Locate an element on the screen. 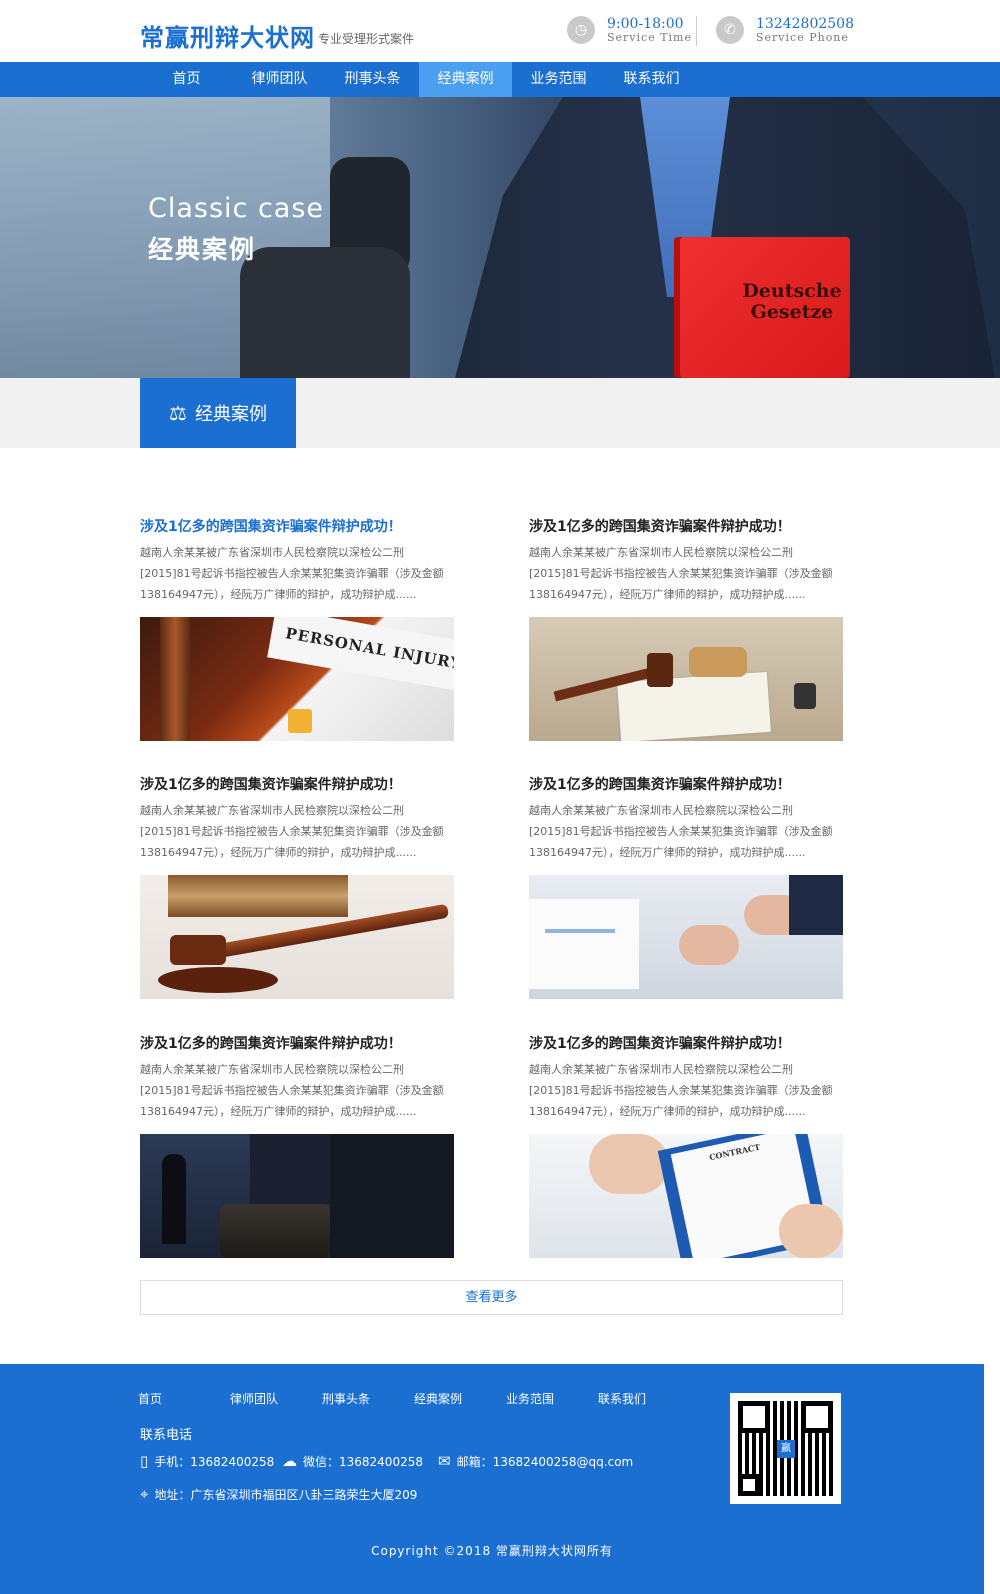 Image resolution: width=1000 pixels, height=1594 pixels. footer-nav-contact: 联系我们 is located at coordinates (644, 1398).